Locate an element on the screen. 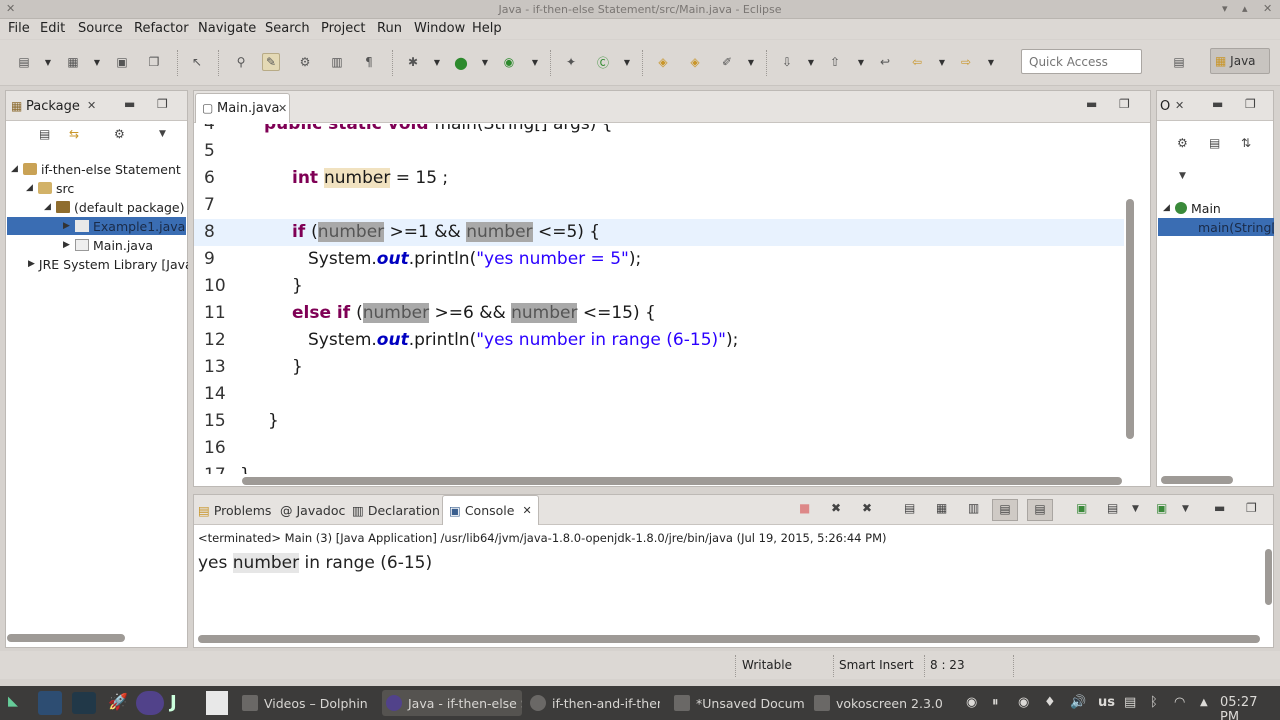  back-icon: ⇦ is located at coordinates (917, 62).